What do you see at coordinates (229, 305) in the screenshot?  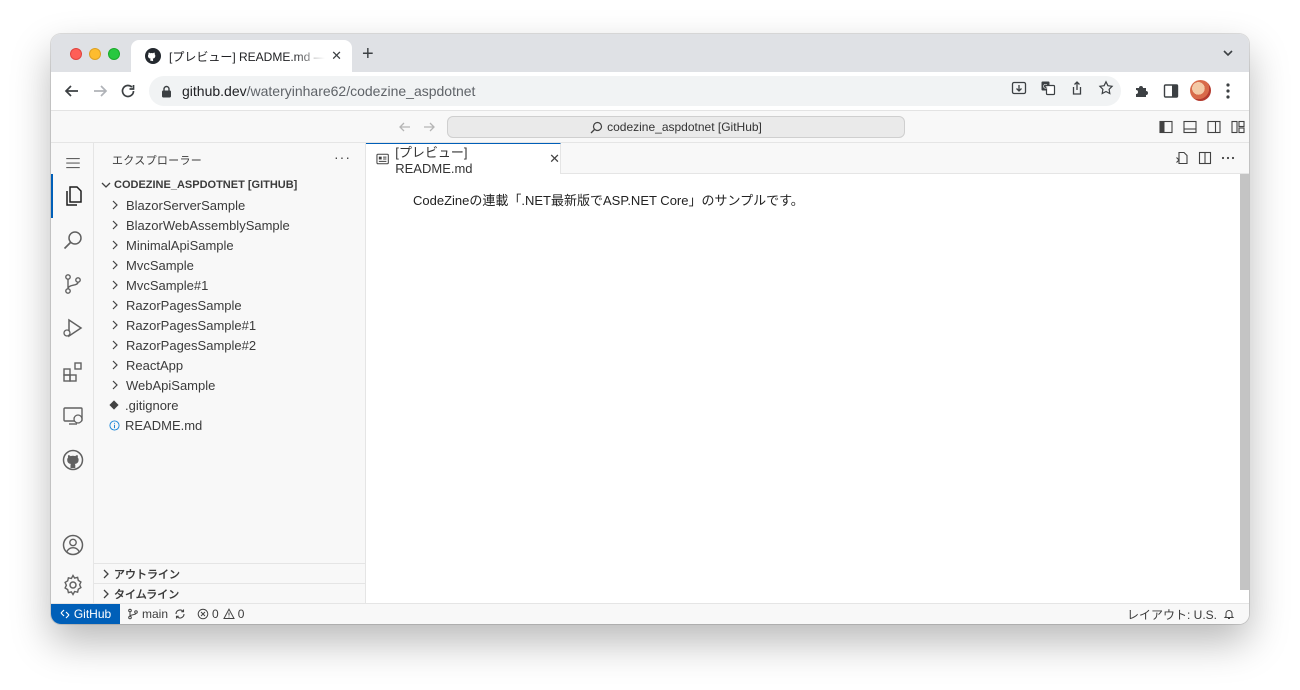 I see `tree-folder: RazorPagesSample` at bounding box center [229, 305].